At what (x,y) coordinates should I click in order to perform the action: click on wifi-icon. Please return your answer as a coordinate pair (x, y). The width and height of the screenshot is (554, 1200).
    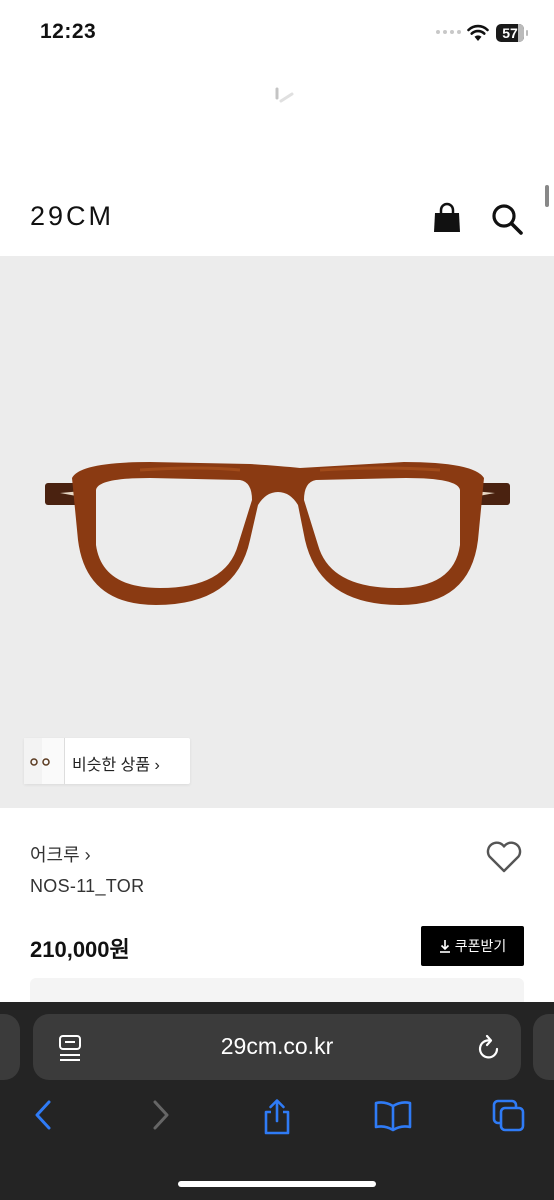
    Looking at the image, I should click on (478, 32).